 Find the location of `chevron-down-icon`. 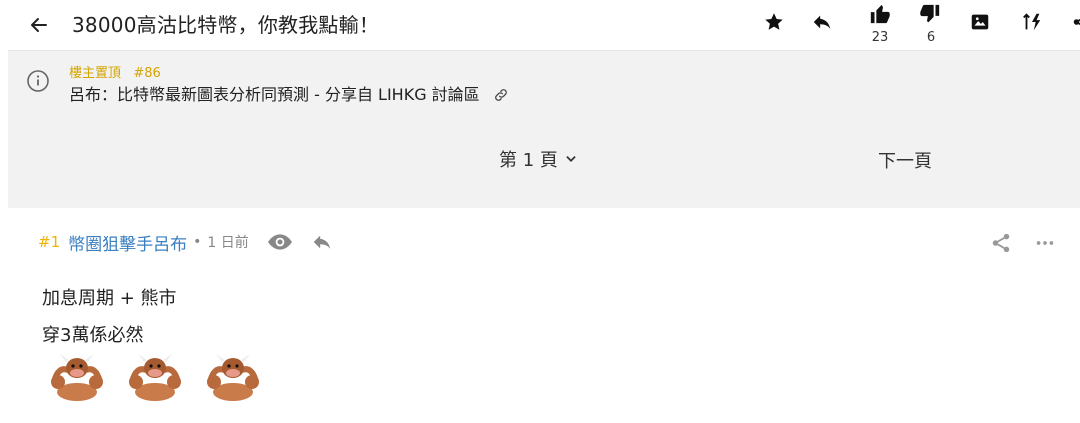

chevron-down-icon is located at coordinates (571, 159).